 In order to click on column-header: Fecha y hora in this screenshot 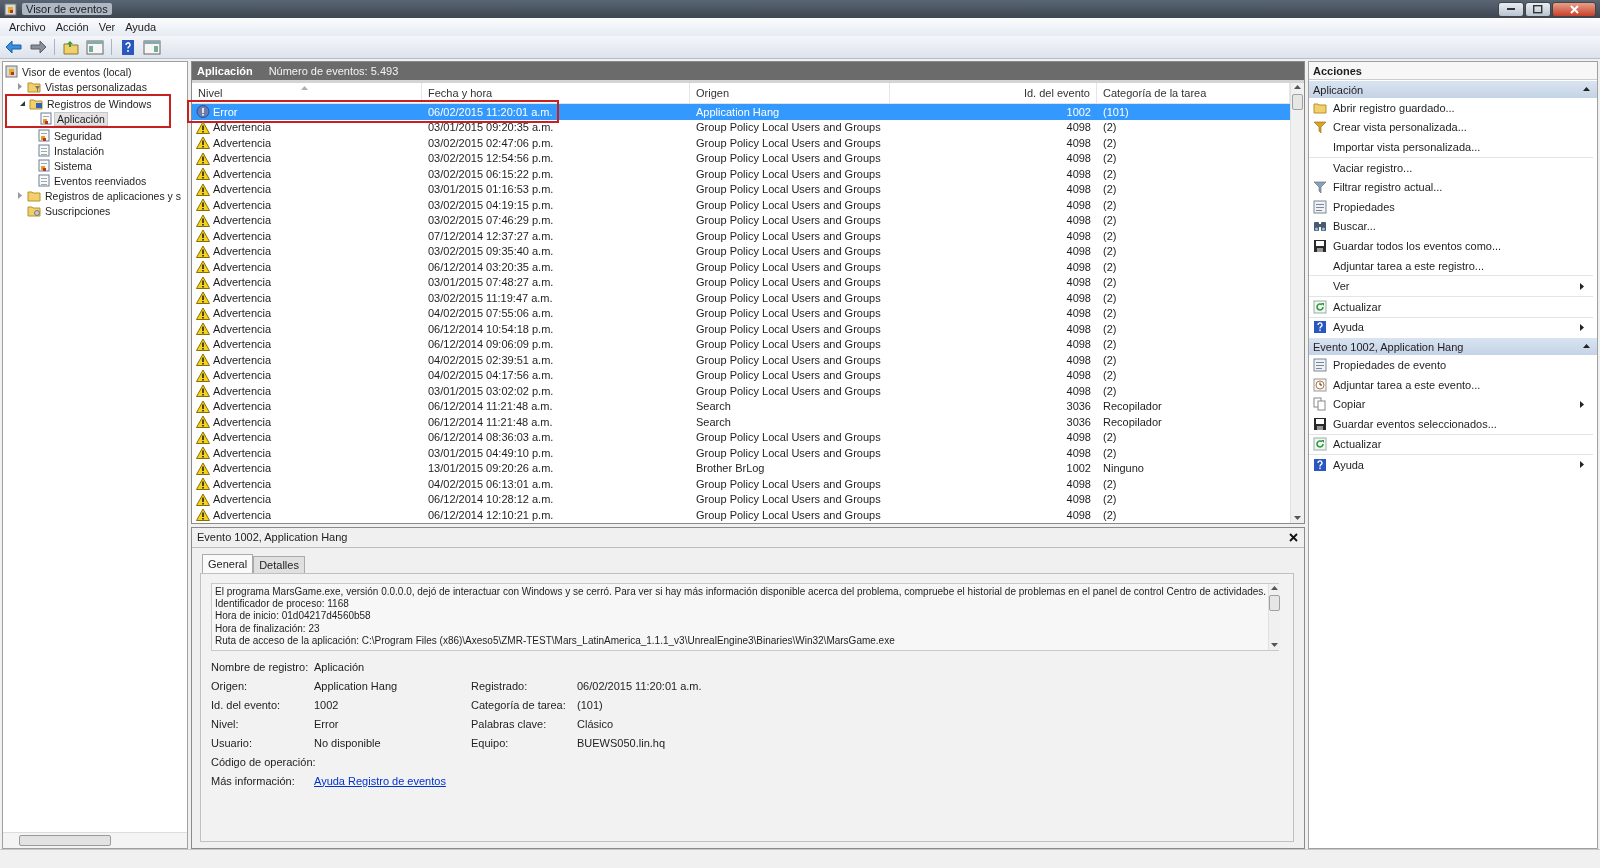, I will do `click(556, 93)`.